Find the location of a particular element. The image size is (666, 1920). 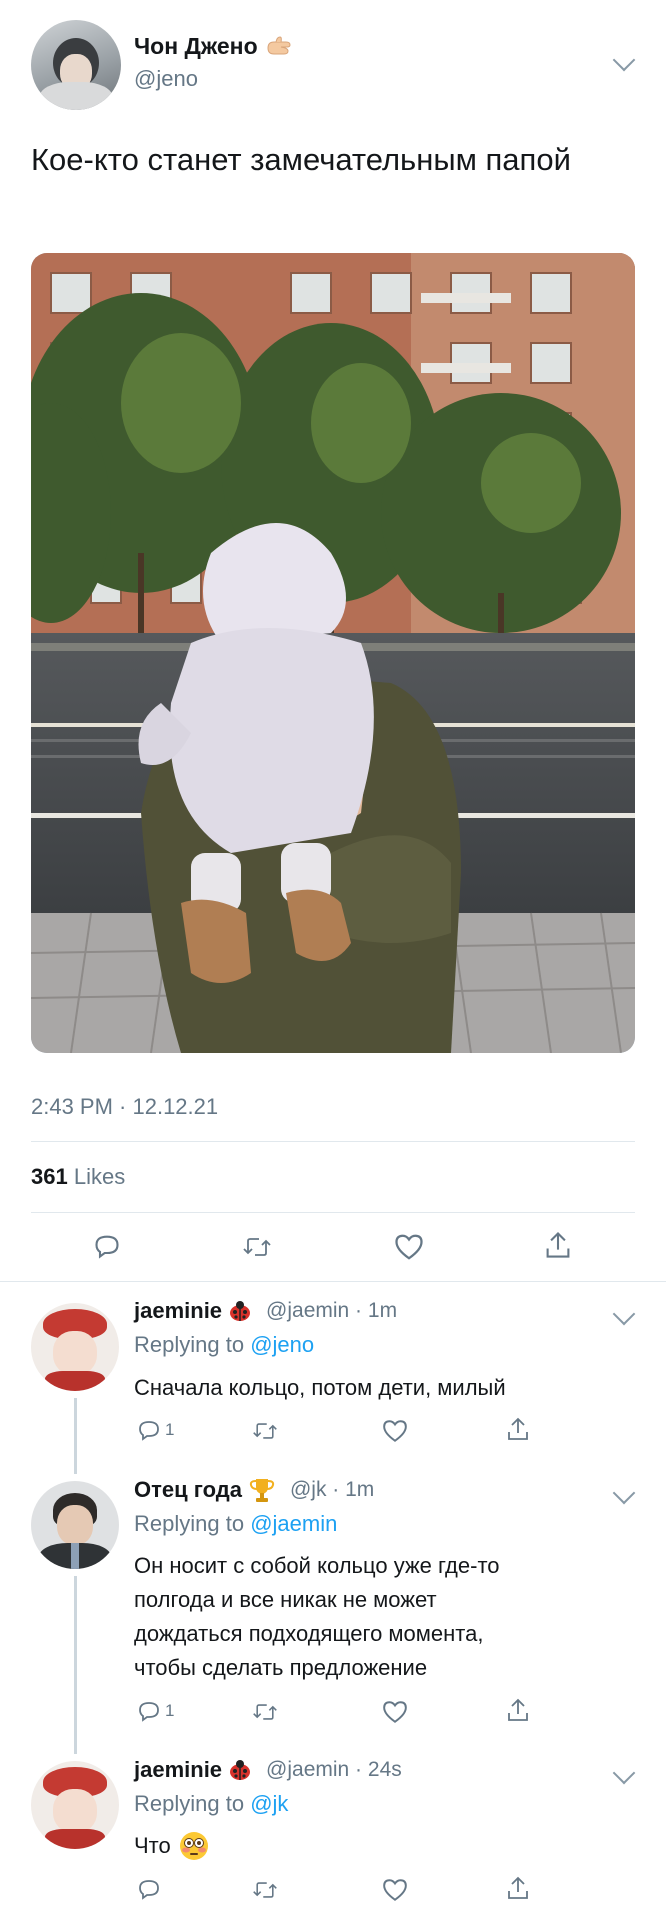

reply-handle-time: @jaemin · 24s is located at coordinates (334, 1769).